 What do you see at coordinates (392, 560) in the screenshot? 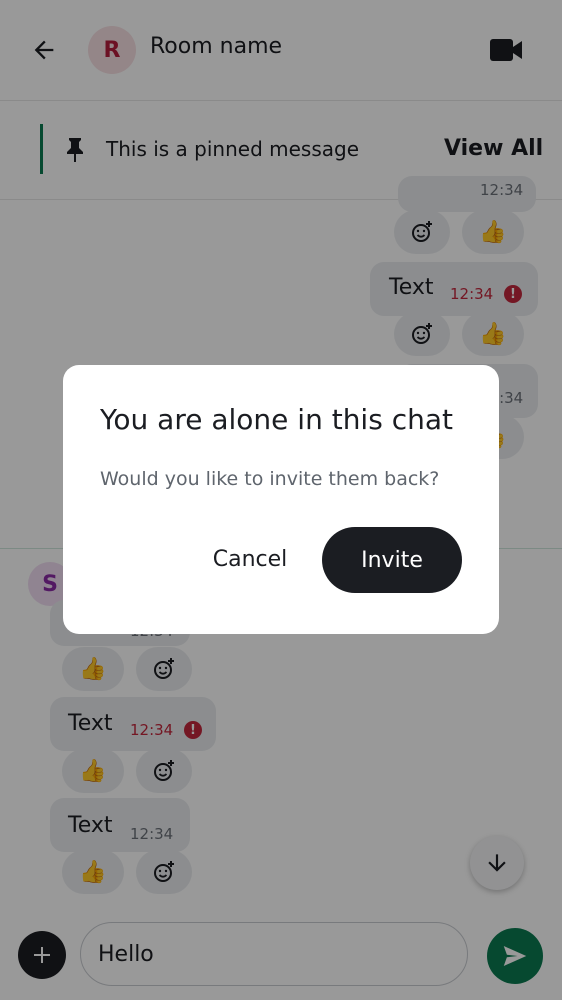
I see `invite-button: Invite` at bounding box center [392, 560].